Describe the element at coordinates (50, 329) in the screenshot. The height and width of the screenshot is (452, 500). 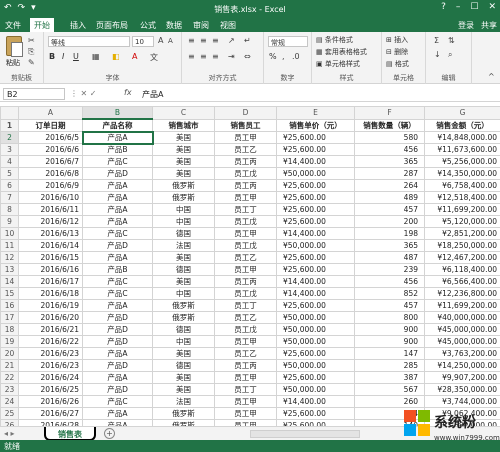
I see `order-date-cell: 2016/6/21` at that location.